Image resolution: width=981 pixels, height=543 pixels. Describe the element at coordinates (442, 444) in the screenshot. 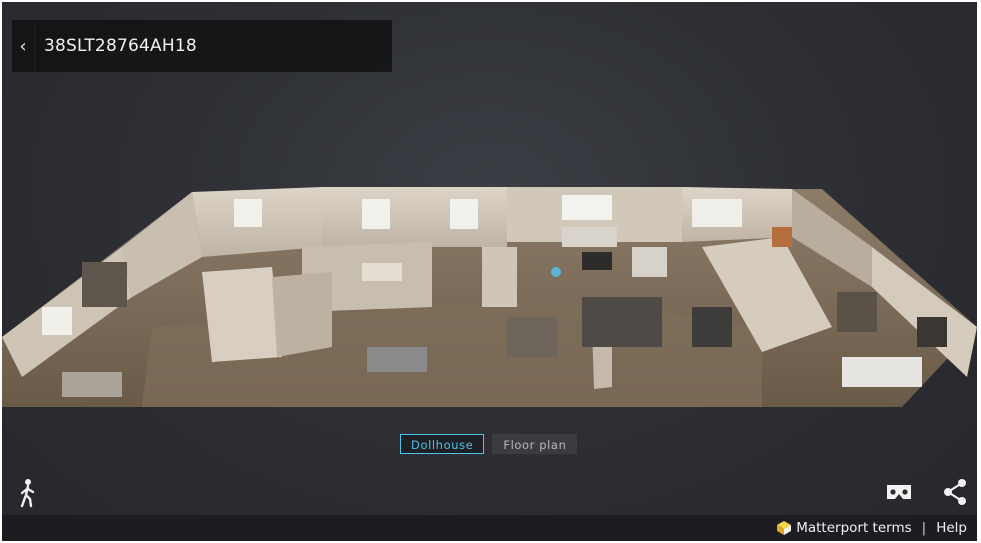

I see `tab-dollhouse: Dollhouse` at that location.